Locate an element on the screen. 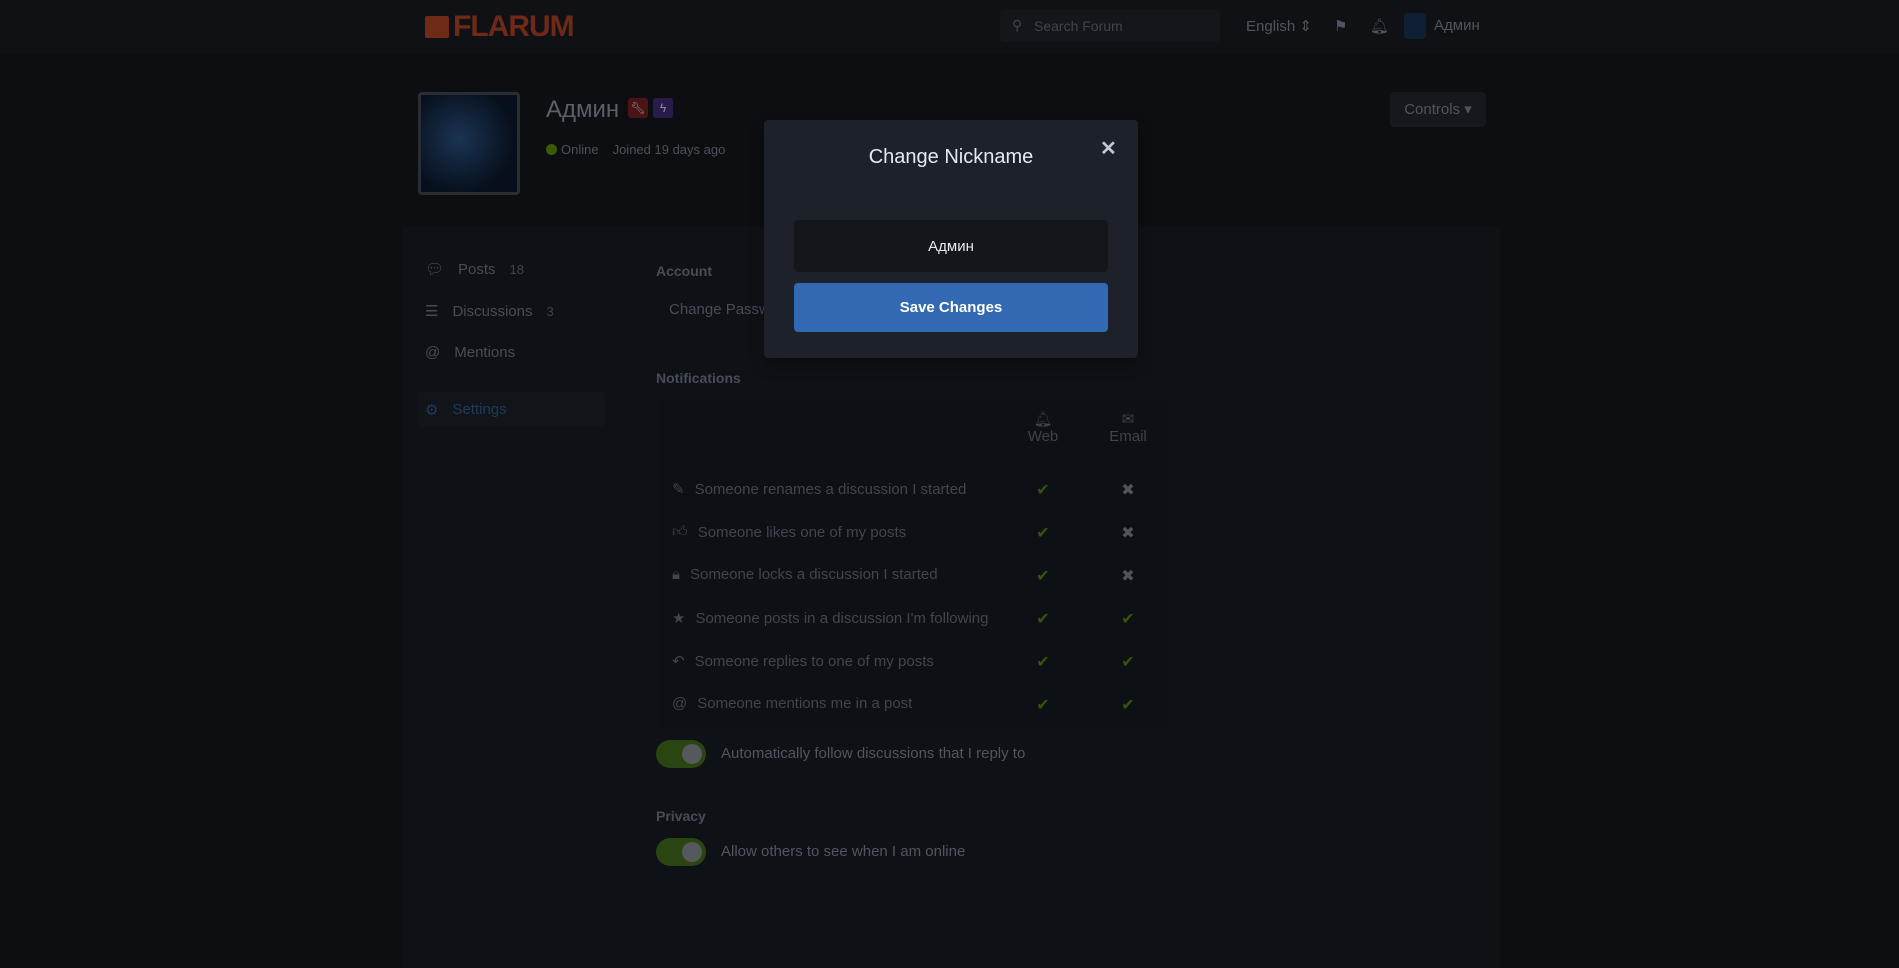 This screenshot has width=1899, height=968. user-menu: Админ is located at coordinates (1457, 25).